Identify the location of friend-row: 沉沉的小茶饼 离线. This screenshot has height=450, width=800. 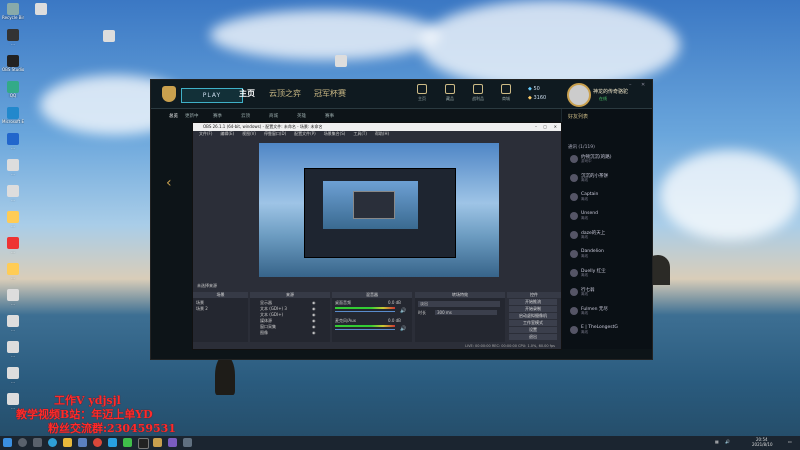
(610, 178).